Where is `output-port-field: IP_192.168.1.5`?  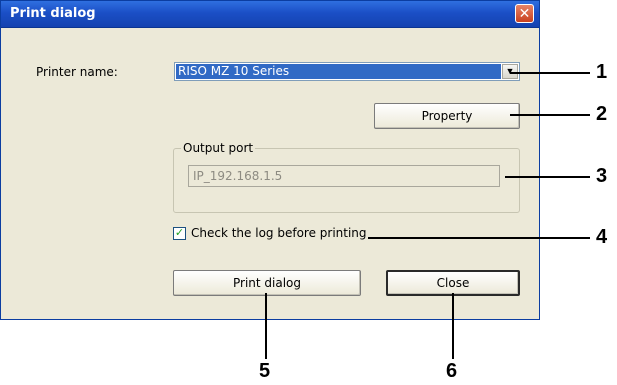
output-port-field: IP_192.168.1.5 is located at coordinates (344, 176).